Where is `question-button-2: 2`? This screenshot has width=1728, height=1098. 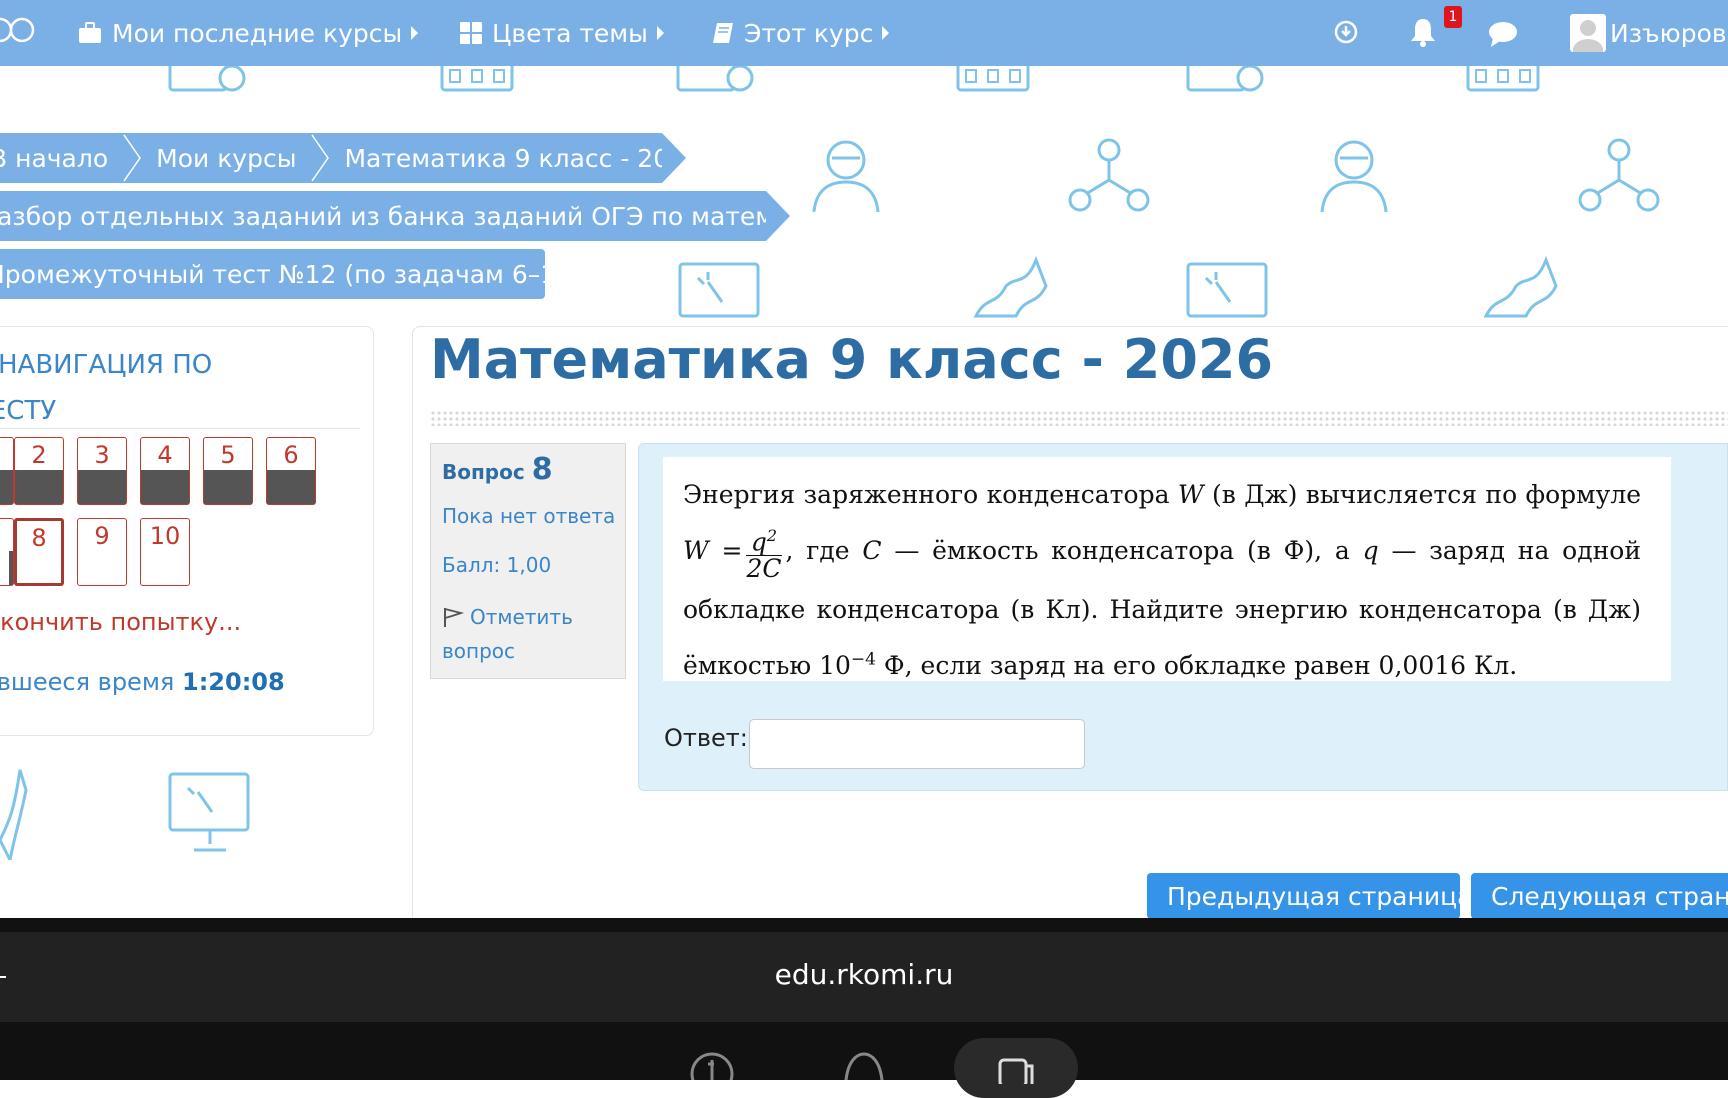
question-button-2: 2 is located at coordinates (39, 471).